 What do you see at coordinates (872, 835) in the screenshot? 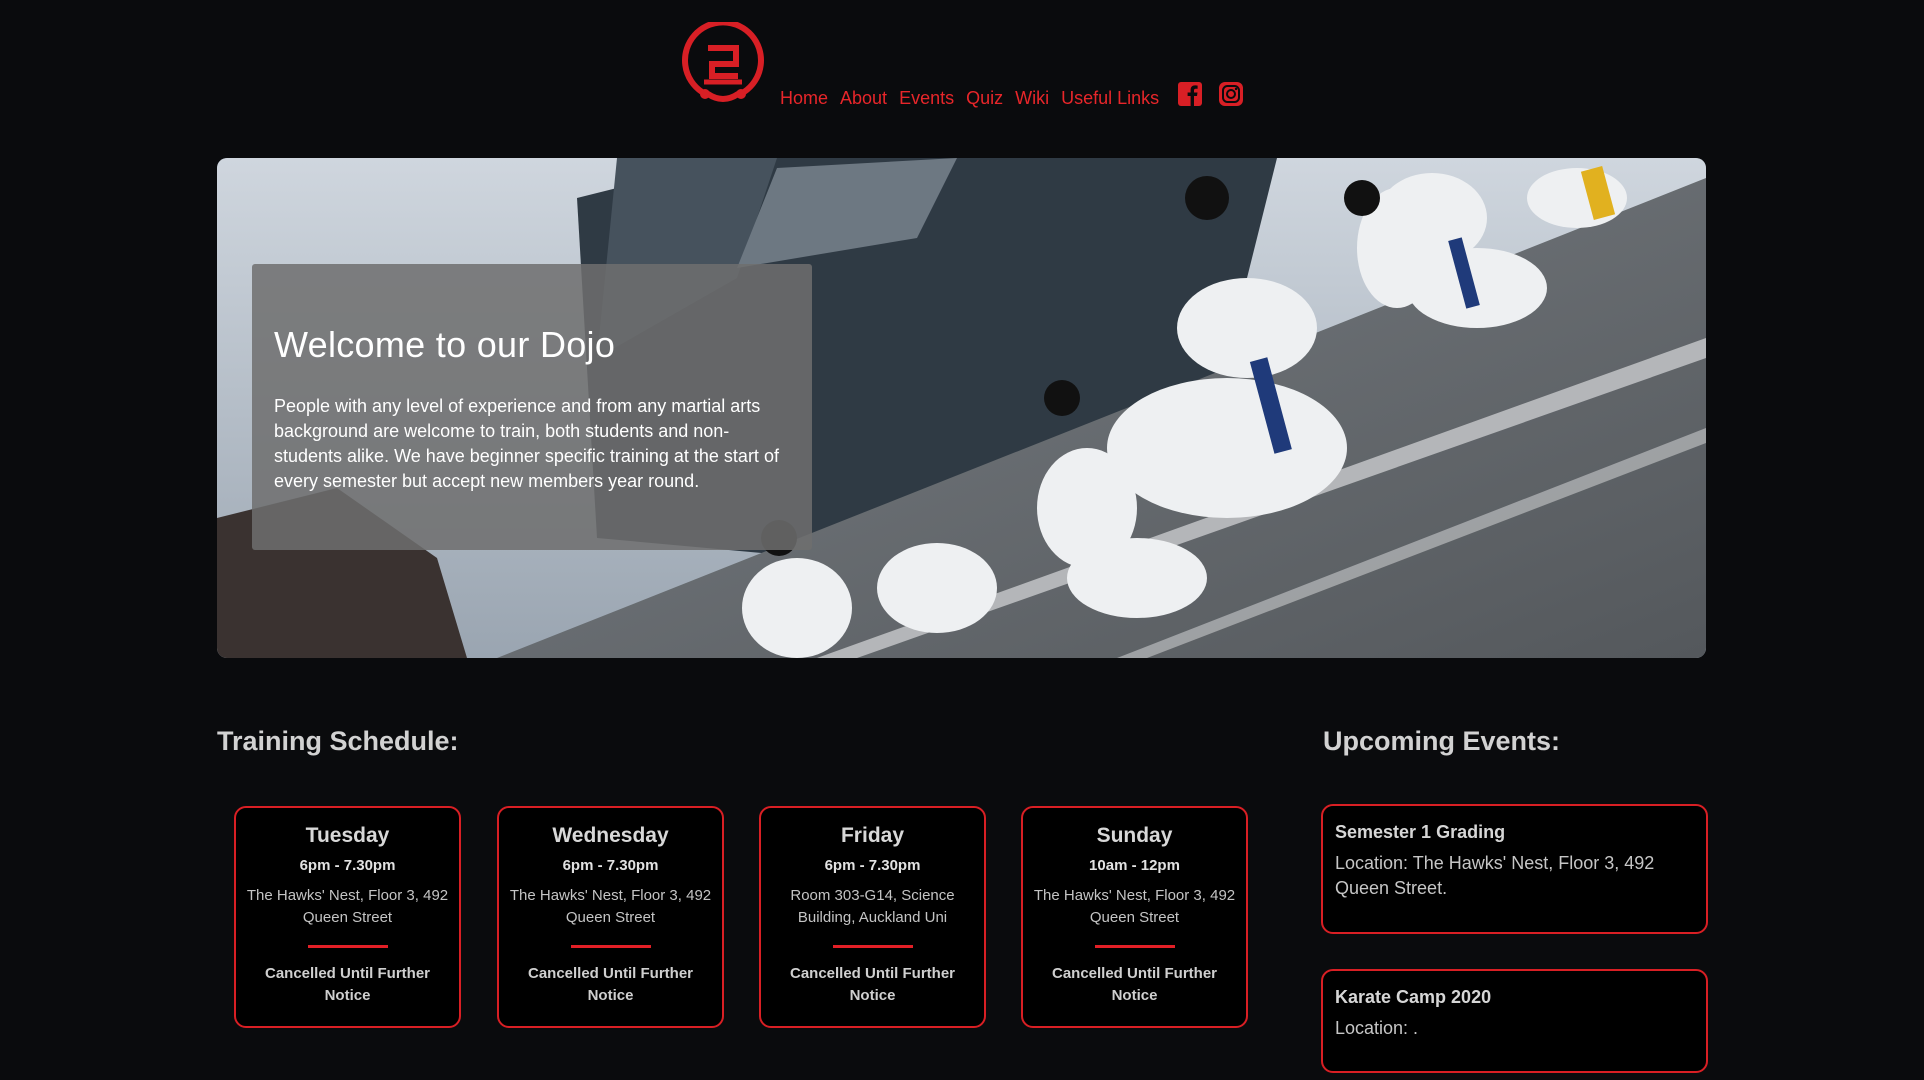
I see `schedule-day: Friday` at bounding box center [872, 835].